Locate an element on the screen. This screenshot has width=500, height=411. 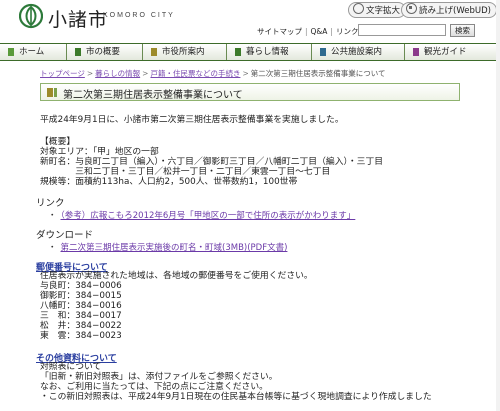
download-heading: ダウンロード is located at coordinates (65, 235).